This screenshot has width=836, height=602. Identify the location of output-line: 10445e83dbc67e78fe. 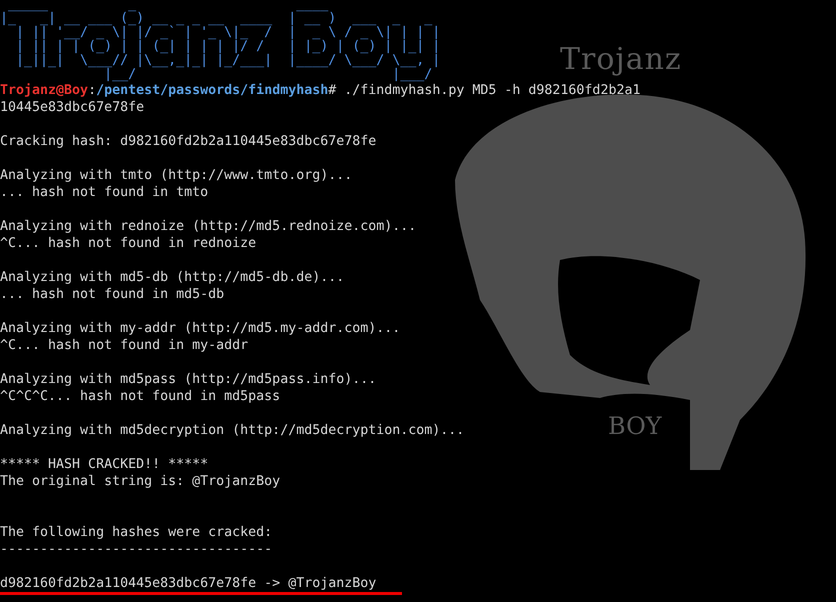
(72, 107).